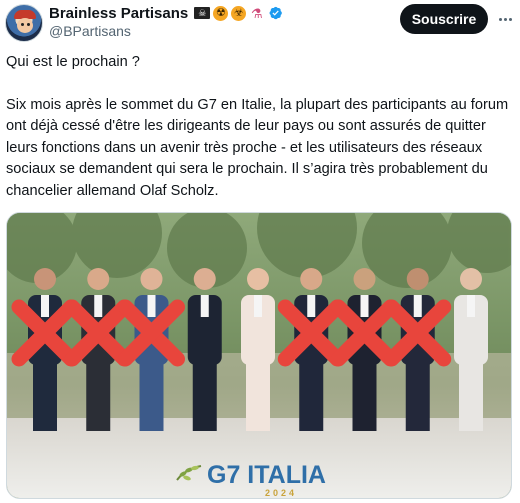 The height and width of the screenshot is (503, 520). Describe the element at coordinates (118, 13) in the screenshot. I see `author-display-name: Brainless Partisans` at that location.